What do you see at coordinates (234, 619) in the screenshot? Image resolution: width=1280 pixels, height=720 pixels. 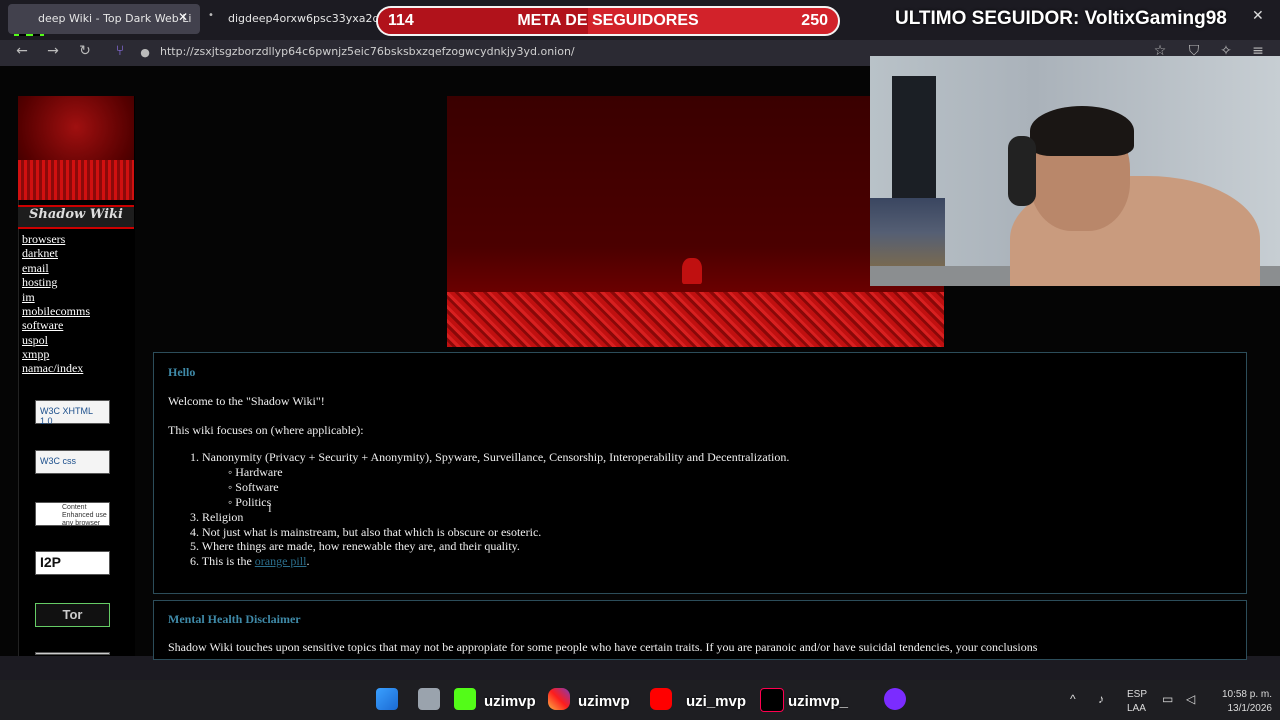 I see `disclaimer-heading: Mental Health Disclaimer` at bounding box center [234, 619].